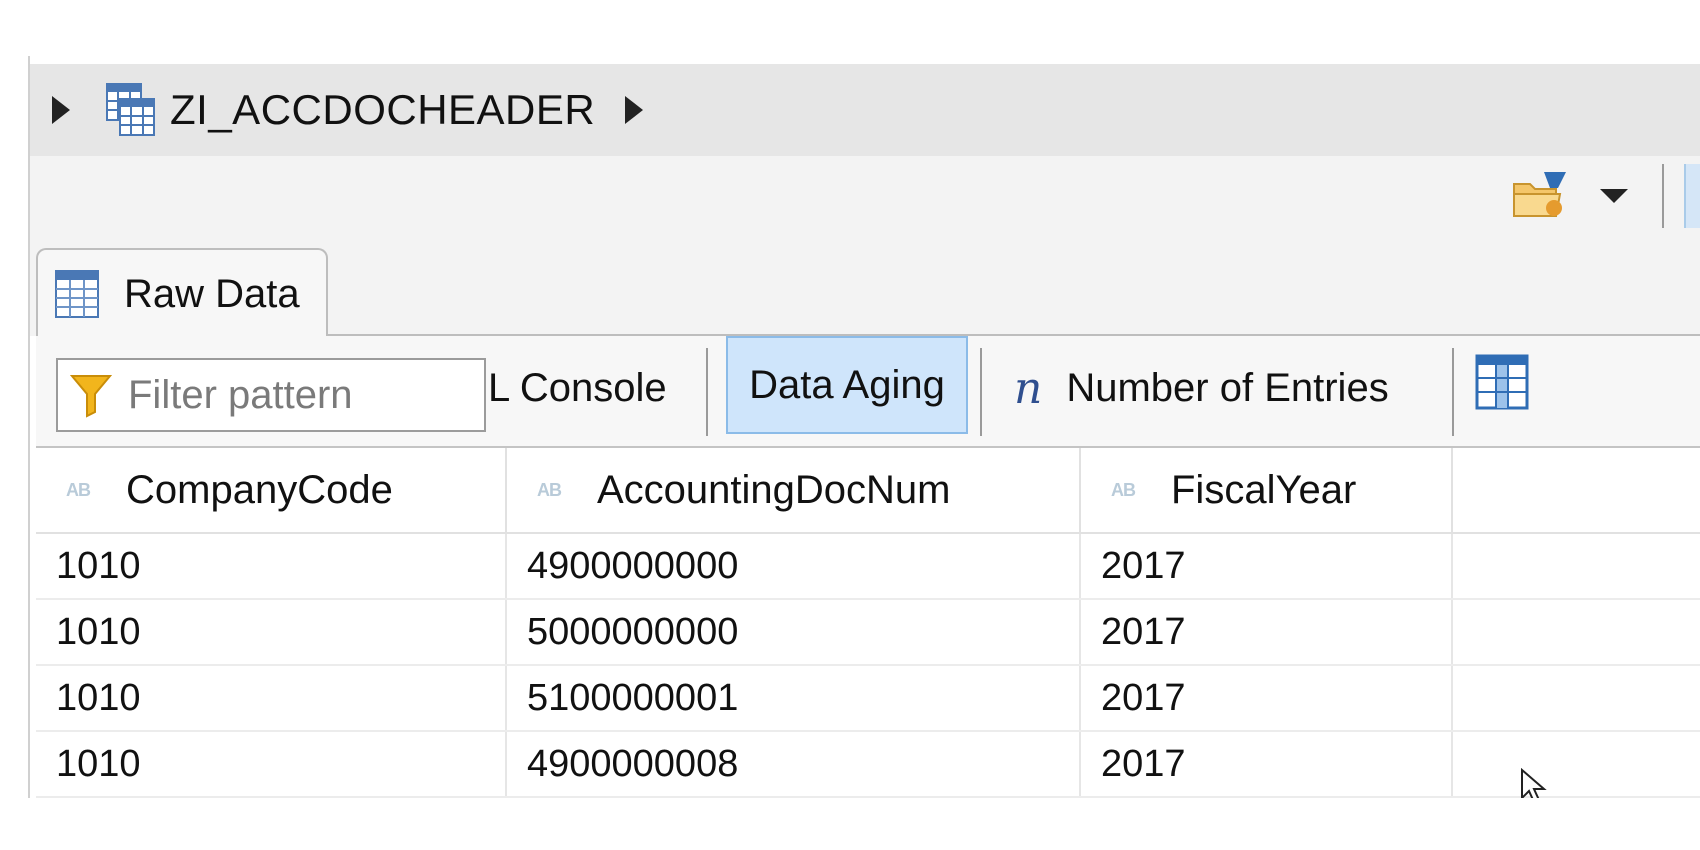  Describe the element at coordinates (1576, 491) in the screenshot. I see `column-header-empty` at that location.